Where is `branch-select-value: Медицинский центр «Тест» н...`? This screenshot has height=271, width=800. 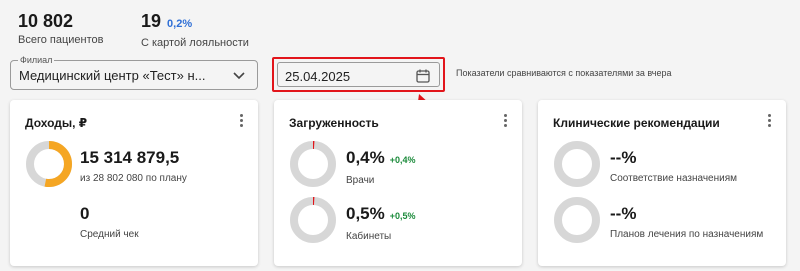 branch-select-value: Медицинский центр «Тест» н... is located at coordinates (112, 75).